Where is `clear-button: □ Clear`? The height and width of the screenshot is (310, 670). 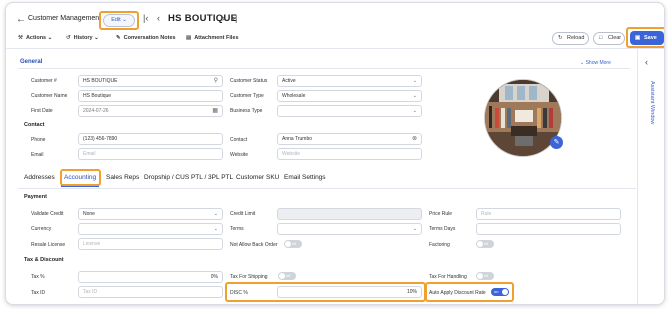
clear-button: □ Clear is located at coordinates (609, 38).